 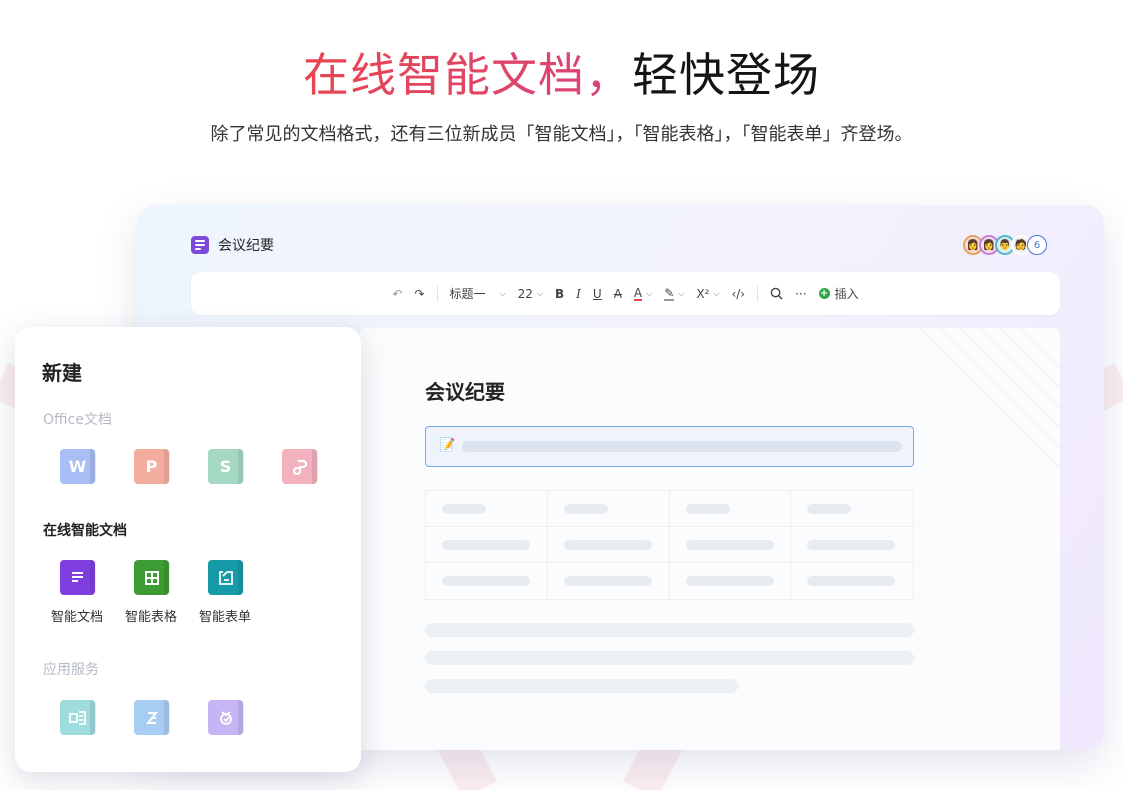 I want to click on search-button, so click(x=776, y=294).